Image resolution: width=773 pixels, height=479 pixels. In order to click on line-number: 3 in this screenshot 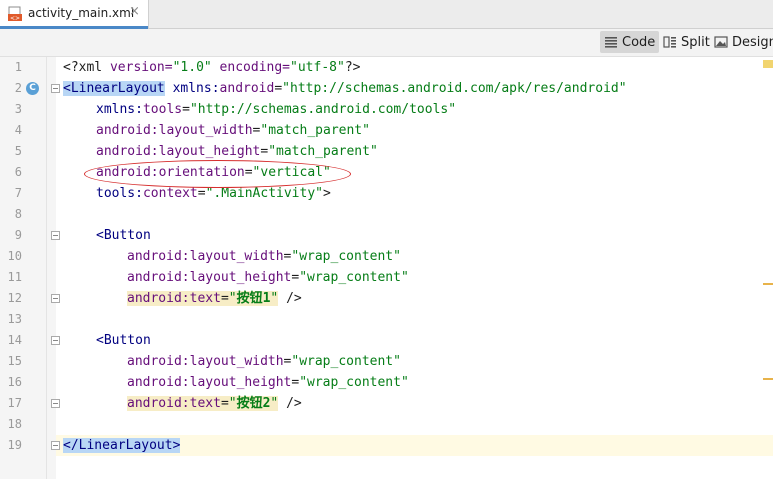, I will do `click(18, 109)`.